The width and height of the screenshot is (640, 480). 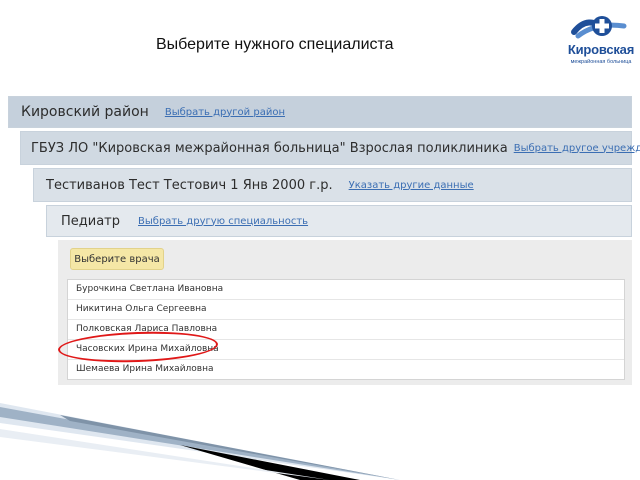 What do you see at coordinates (346, 350) in the screenshot?
I see `doctor-item-highlighted: Часовских Ирина Михайловна` at bounding box center [346, 350].